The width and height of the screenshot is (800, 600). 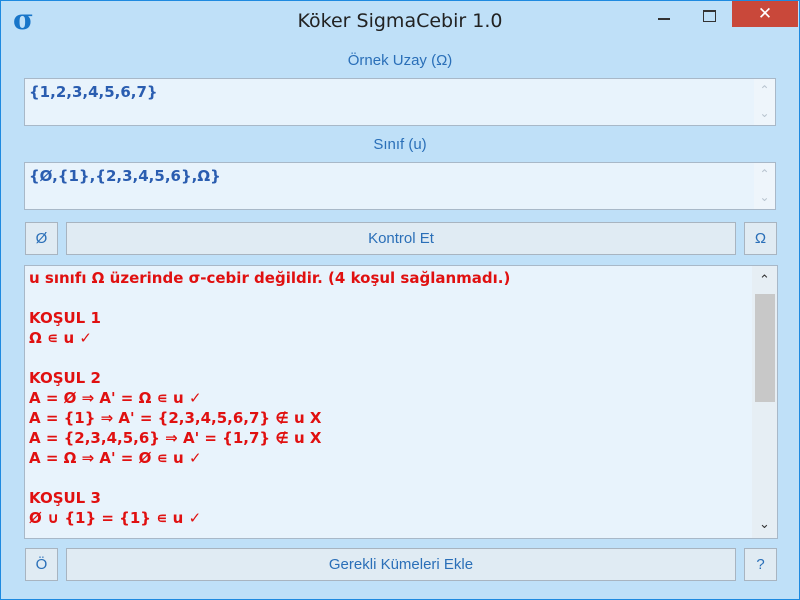 I want to click on add-required-sets-button: Gerekli Kümeleri Ekle, so click(x=401, y=564).